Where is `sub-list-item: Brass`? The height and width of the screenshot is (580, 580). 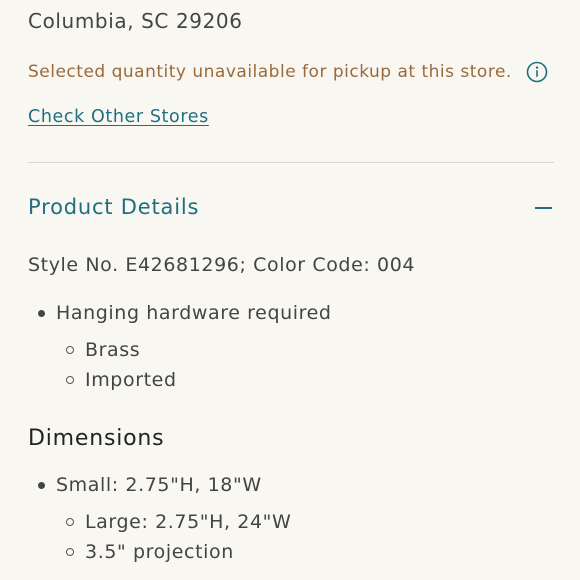 sub-list-item: Brass is located at coordinates (103, 350).